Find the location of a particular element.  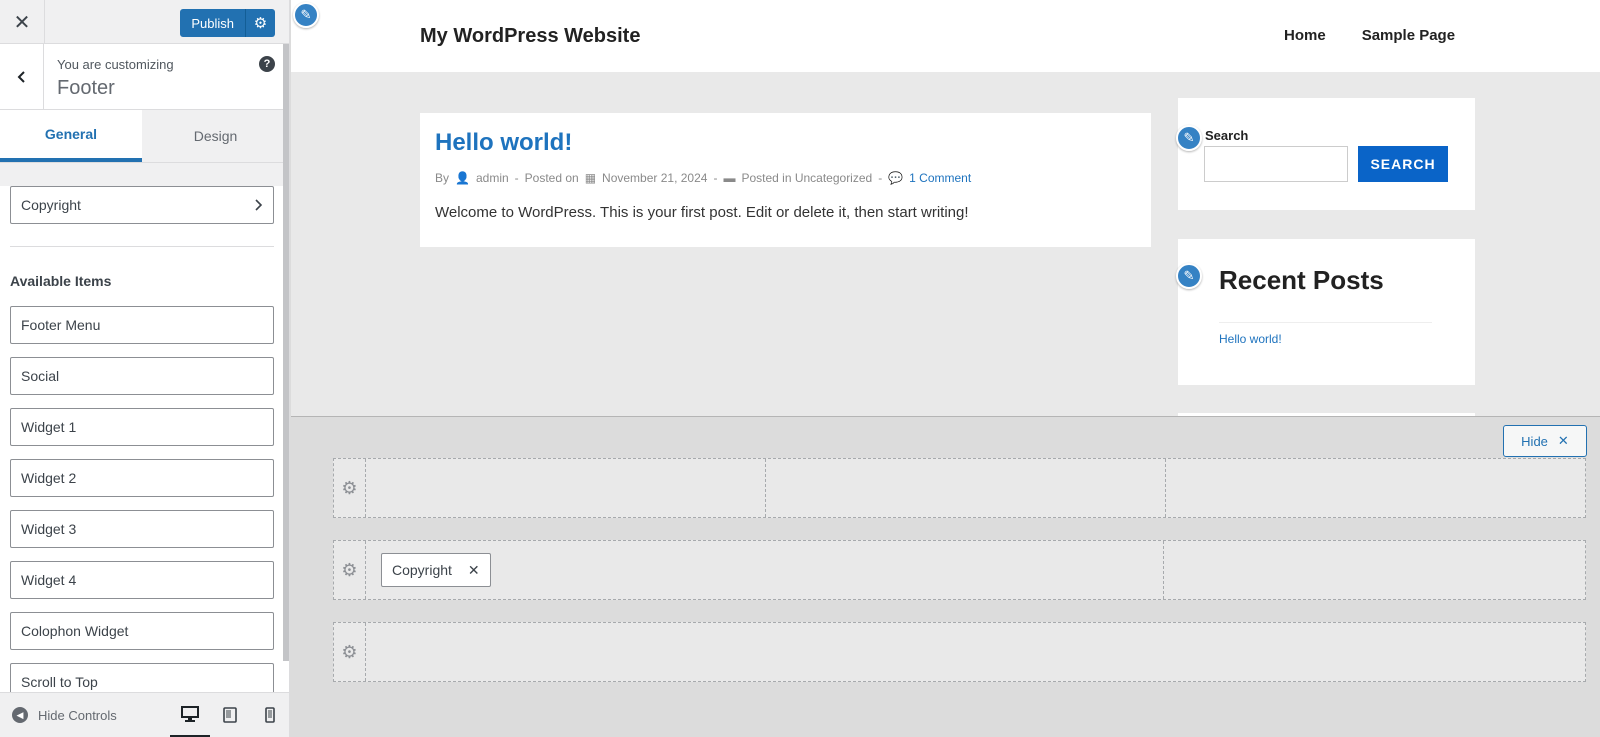

edit-header-shortcut: ✎ is located at coordinates (306, 15).